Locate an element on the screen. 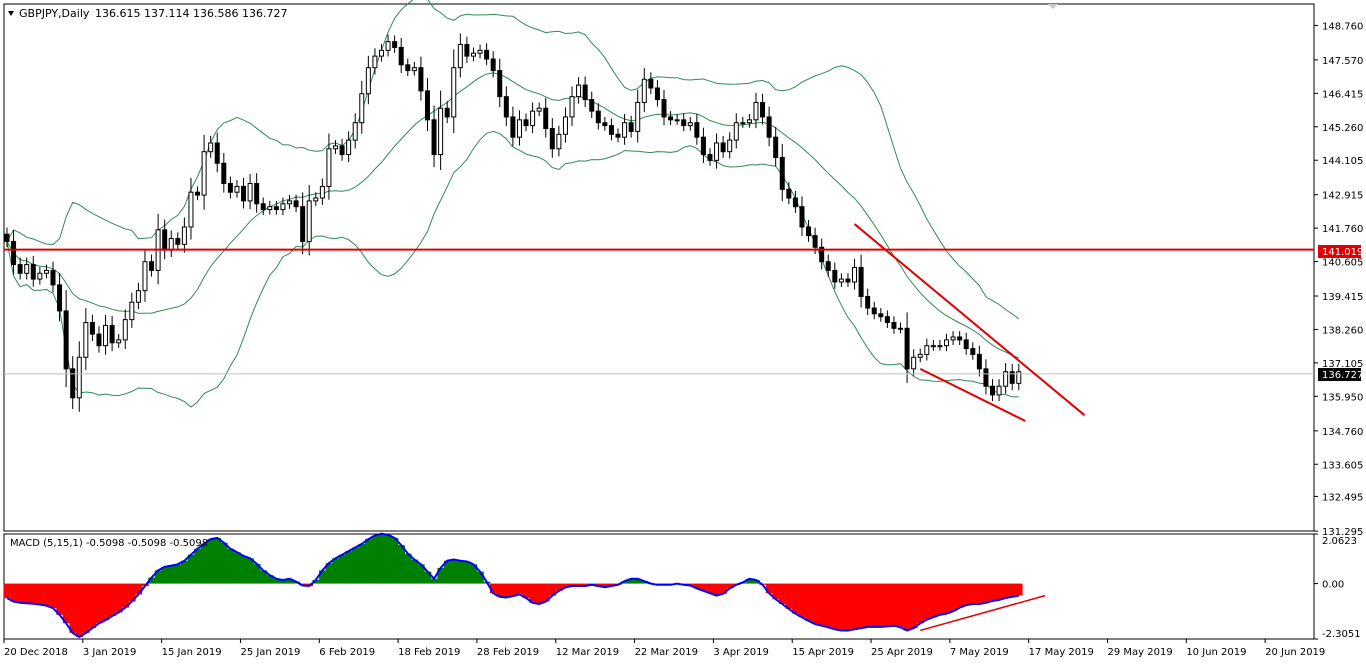 This screenshot has width=1366, height=669. macd-tick-label: 2.0623 is located at coordinates (1339, 541).